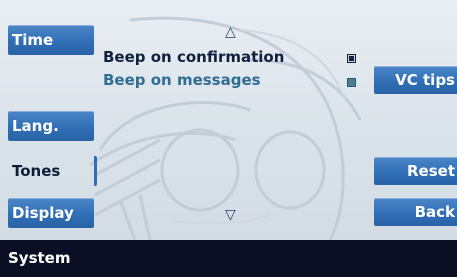 This screenshot has height=277, width=457. I want to click on tab-lang-label: Lang., so click(35, 126).